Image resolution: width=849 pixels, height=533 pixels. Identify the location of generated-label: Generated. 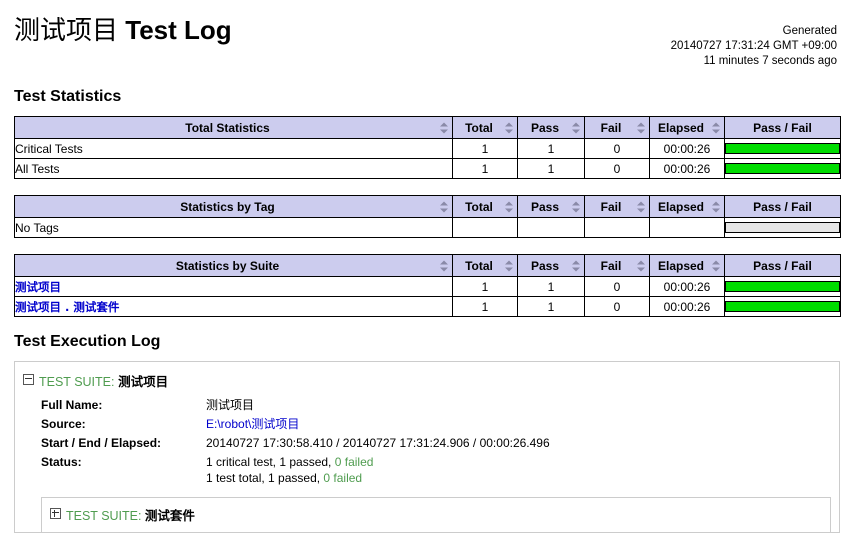
(809, 31).